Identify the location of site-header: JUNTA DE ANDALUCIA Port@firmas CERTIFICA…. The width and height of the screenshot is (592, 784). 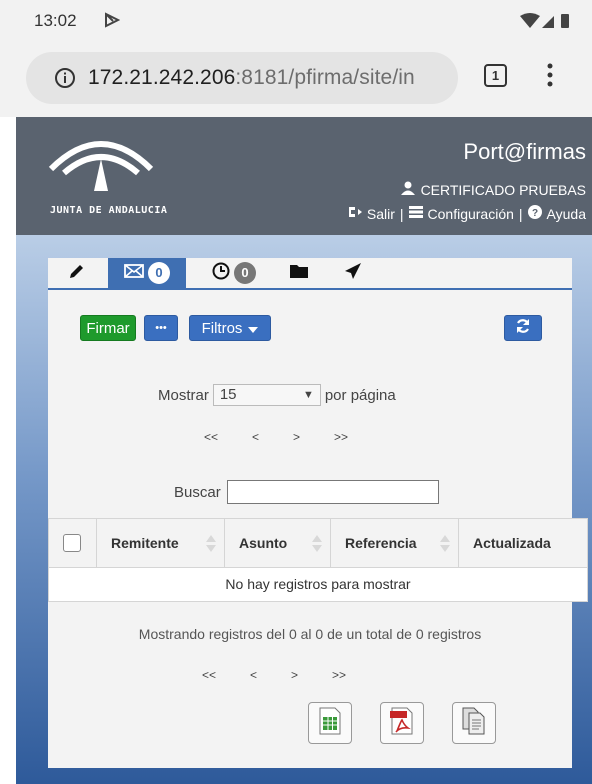
(304, 176).